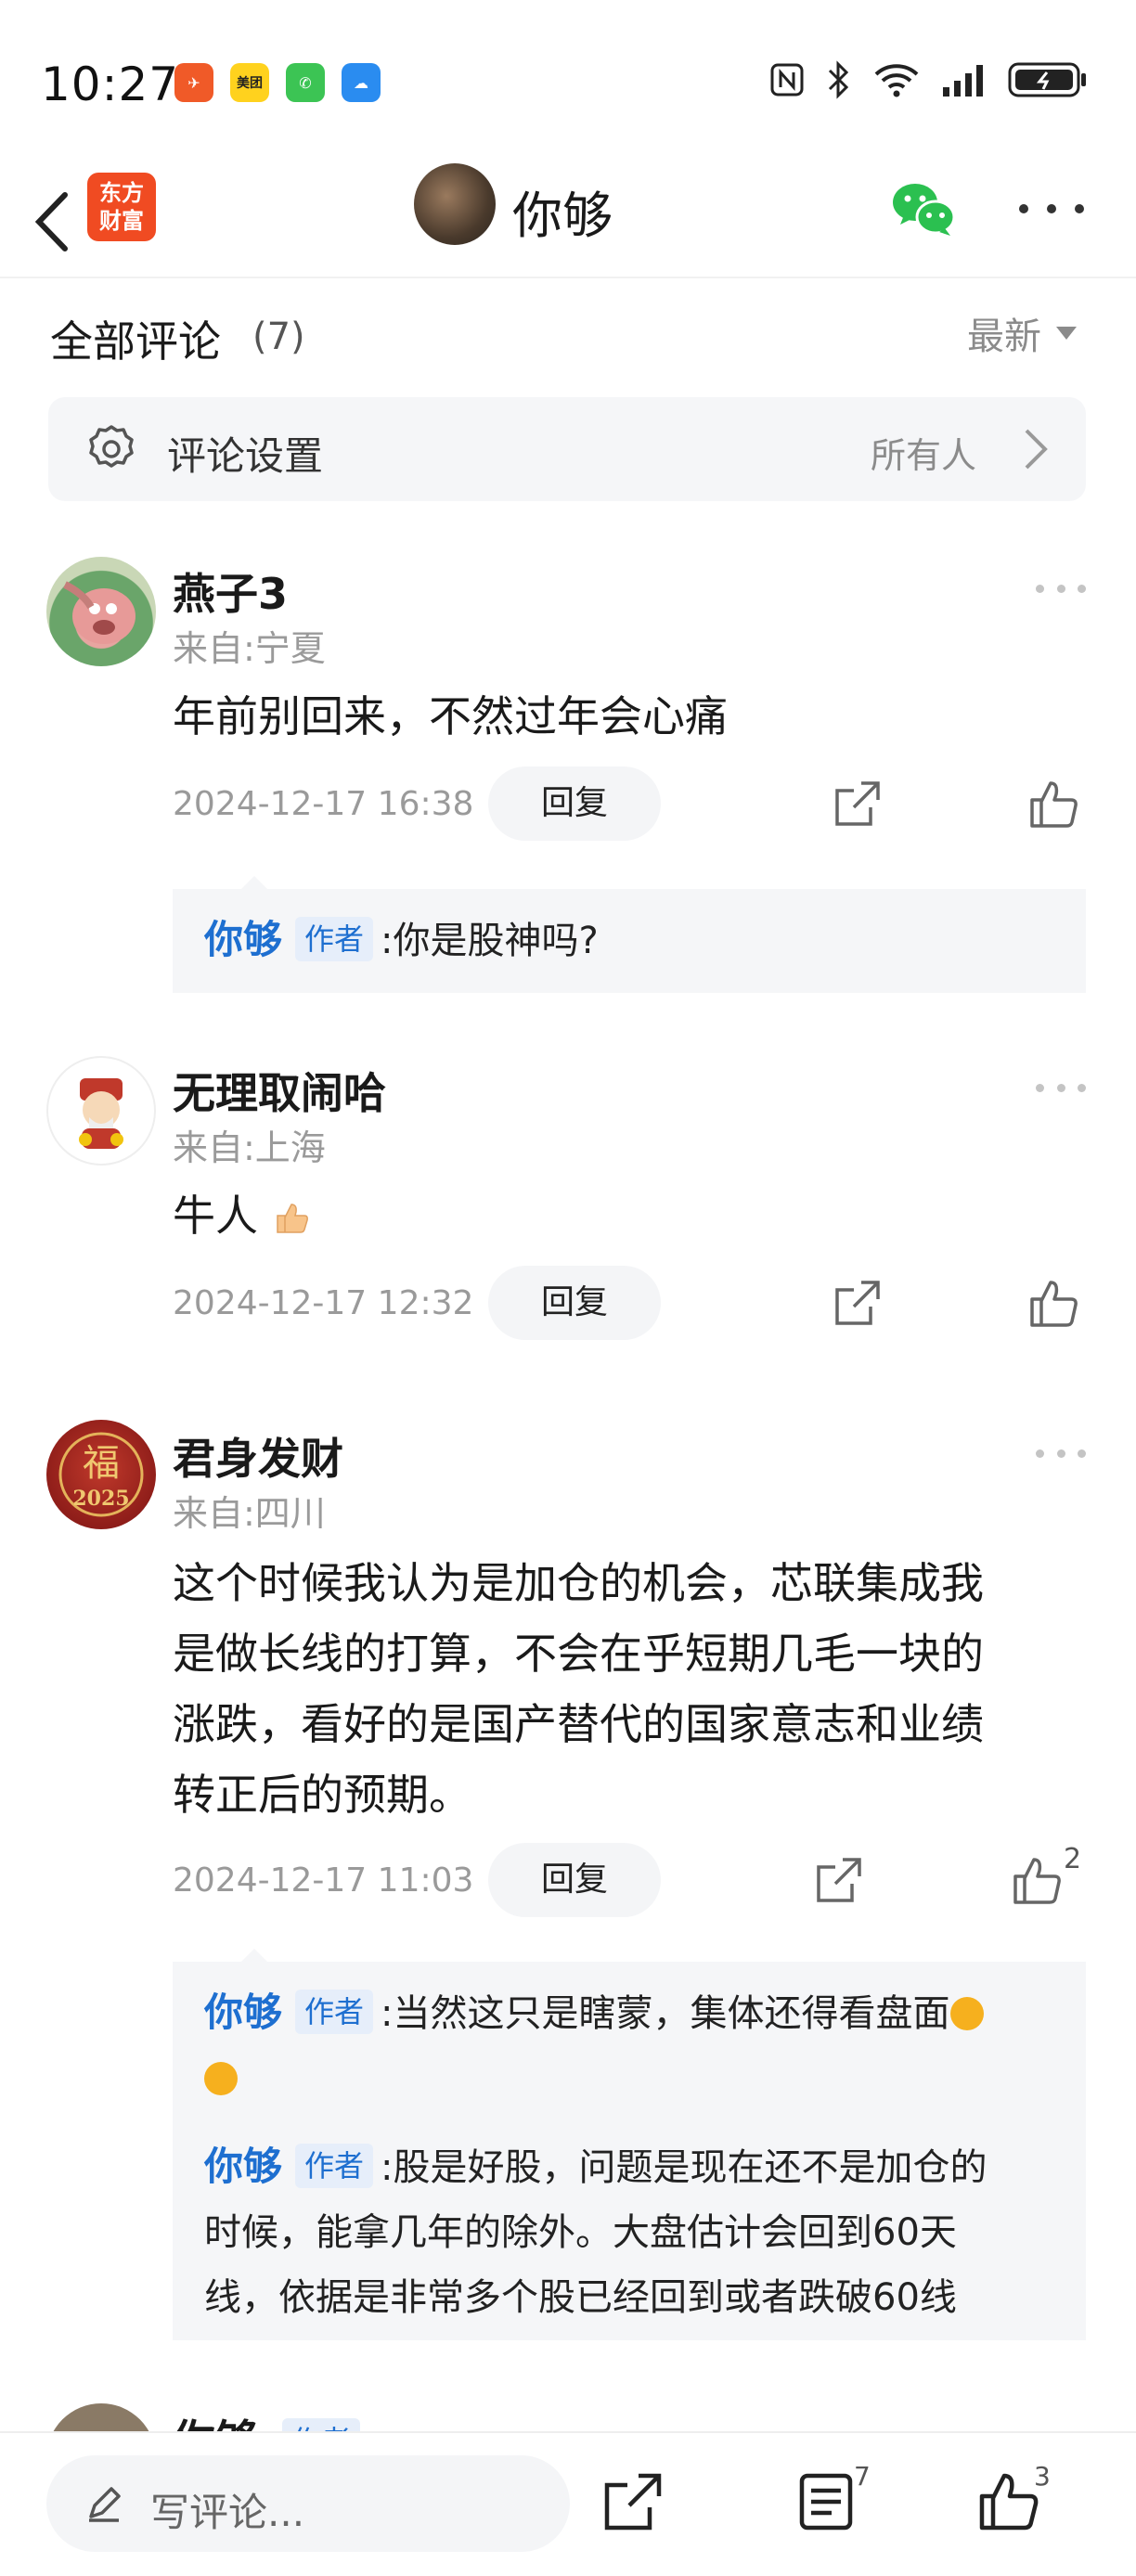  What do you see at coordinates (567, 449) in the screenshot?
I see `comment-settings-row: 评论设置 所有人` at bounding box center [567, 449].